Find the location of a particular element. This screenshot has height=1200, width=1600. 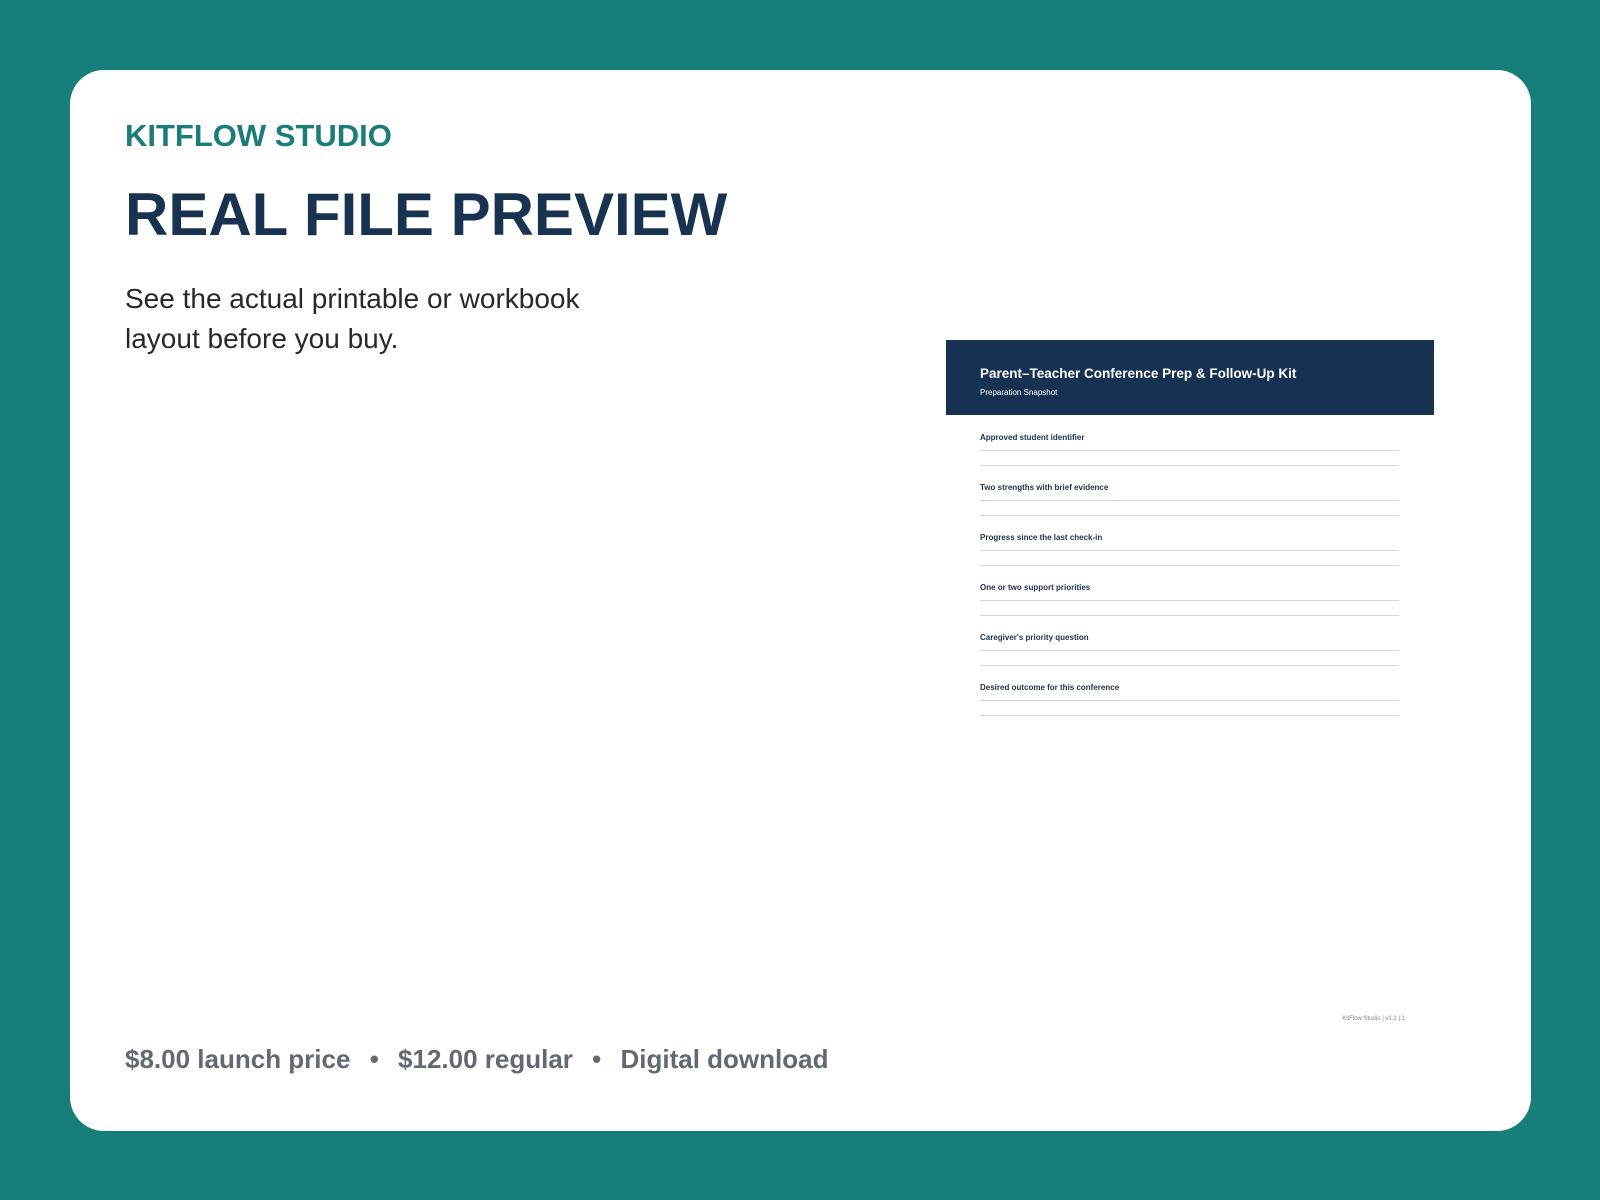

preview-field-support-priorities: One or two support priorities is located at coordinates (1189, 601).